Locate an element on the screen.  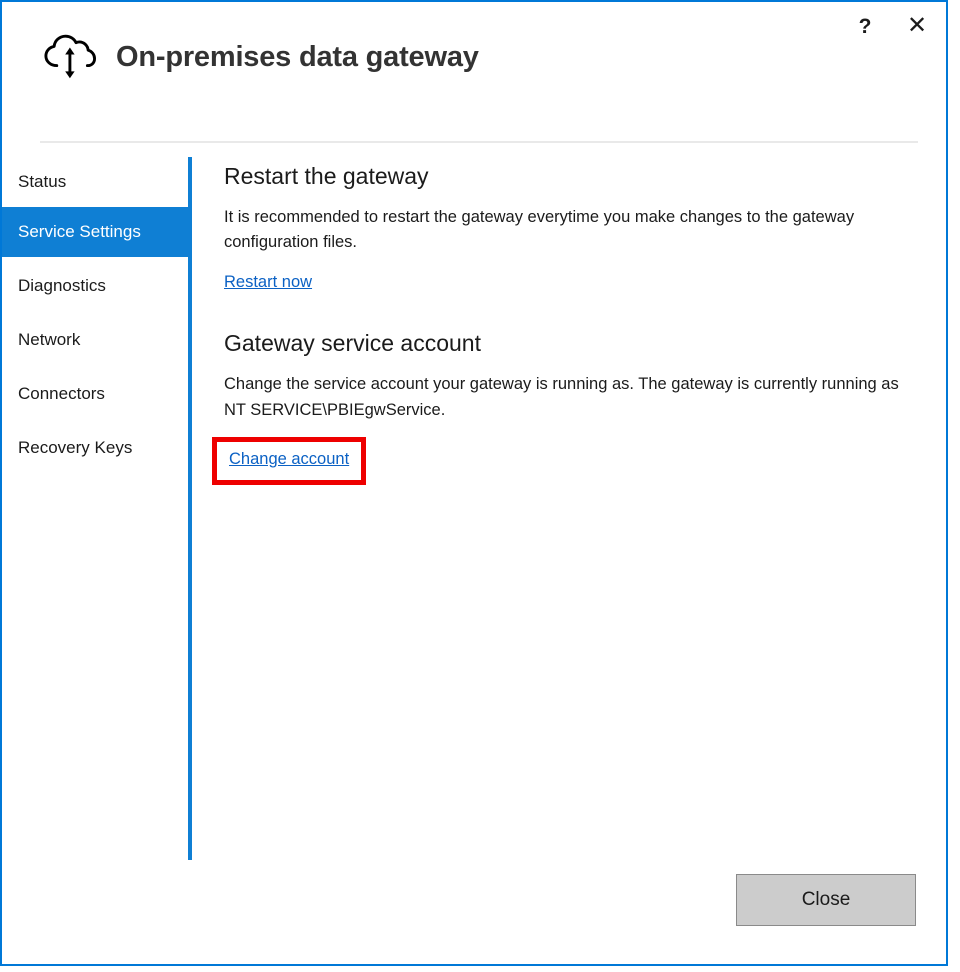
sidebar-item-diagnostics: Diagnostics is located at coordinates (96, 286).